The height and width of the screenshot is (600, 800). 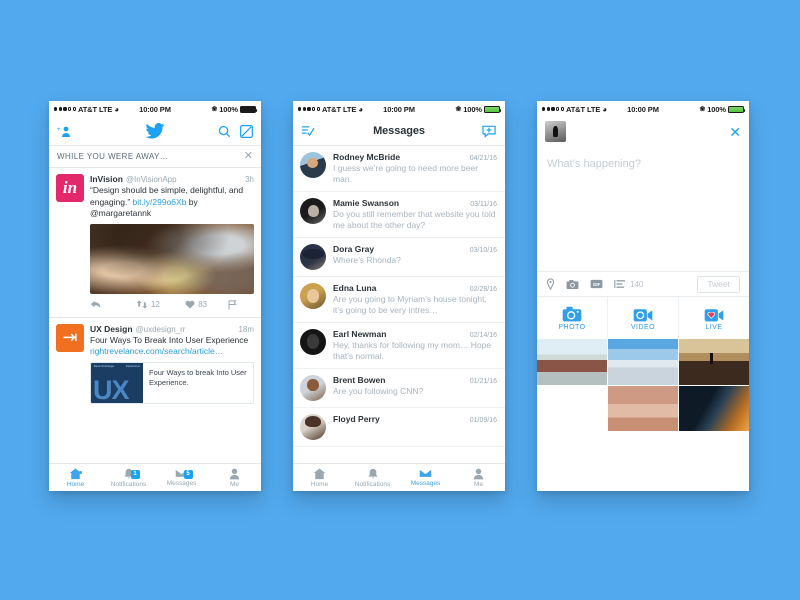 I want to click on media-type-tabs: PHOTO VIDEO LIVE, so click(x=643, y=318).